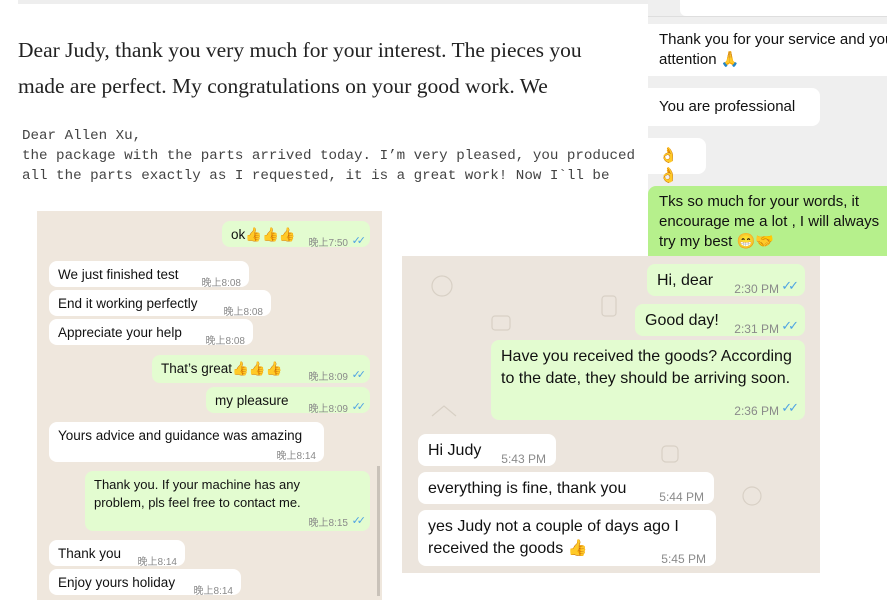 The width and height of the screenshot is (887, 600). I want to click on message-time: 2:31 PM, so click(756, 329).